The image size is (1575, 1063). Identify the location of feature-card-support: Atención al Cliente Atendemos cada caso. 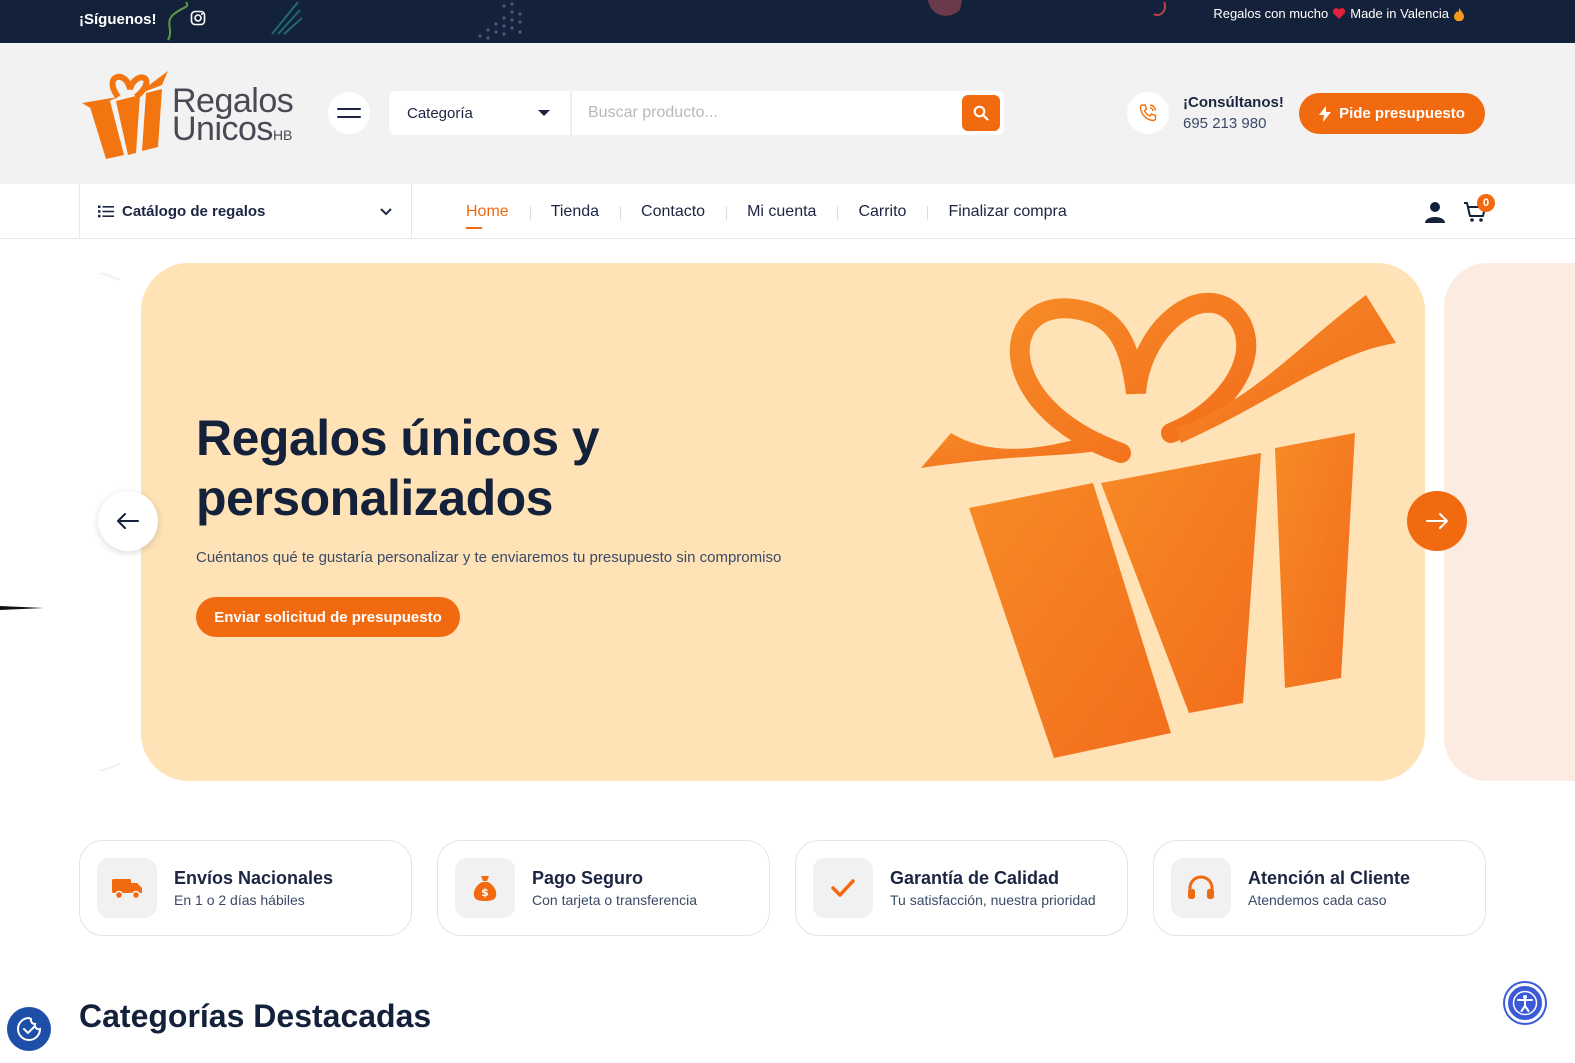
(1319, 888).